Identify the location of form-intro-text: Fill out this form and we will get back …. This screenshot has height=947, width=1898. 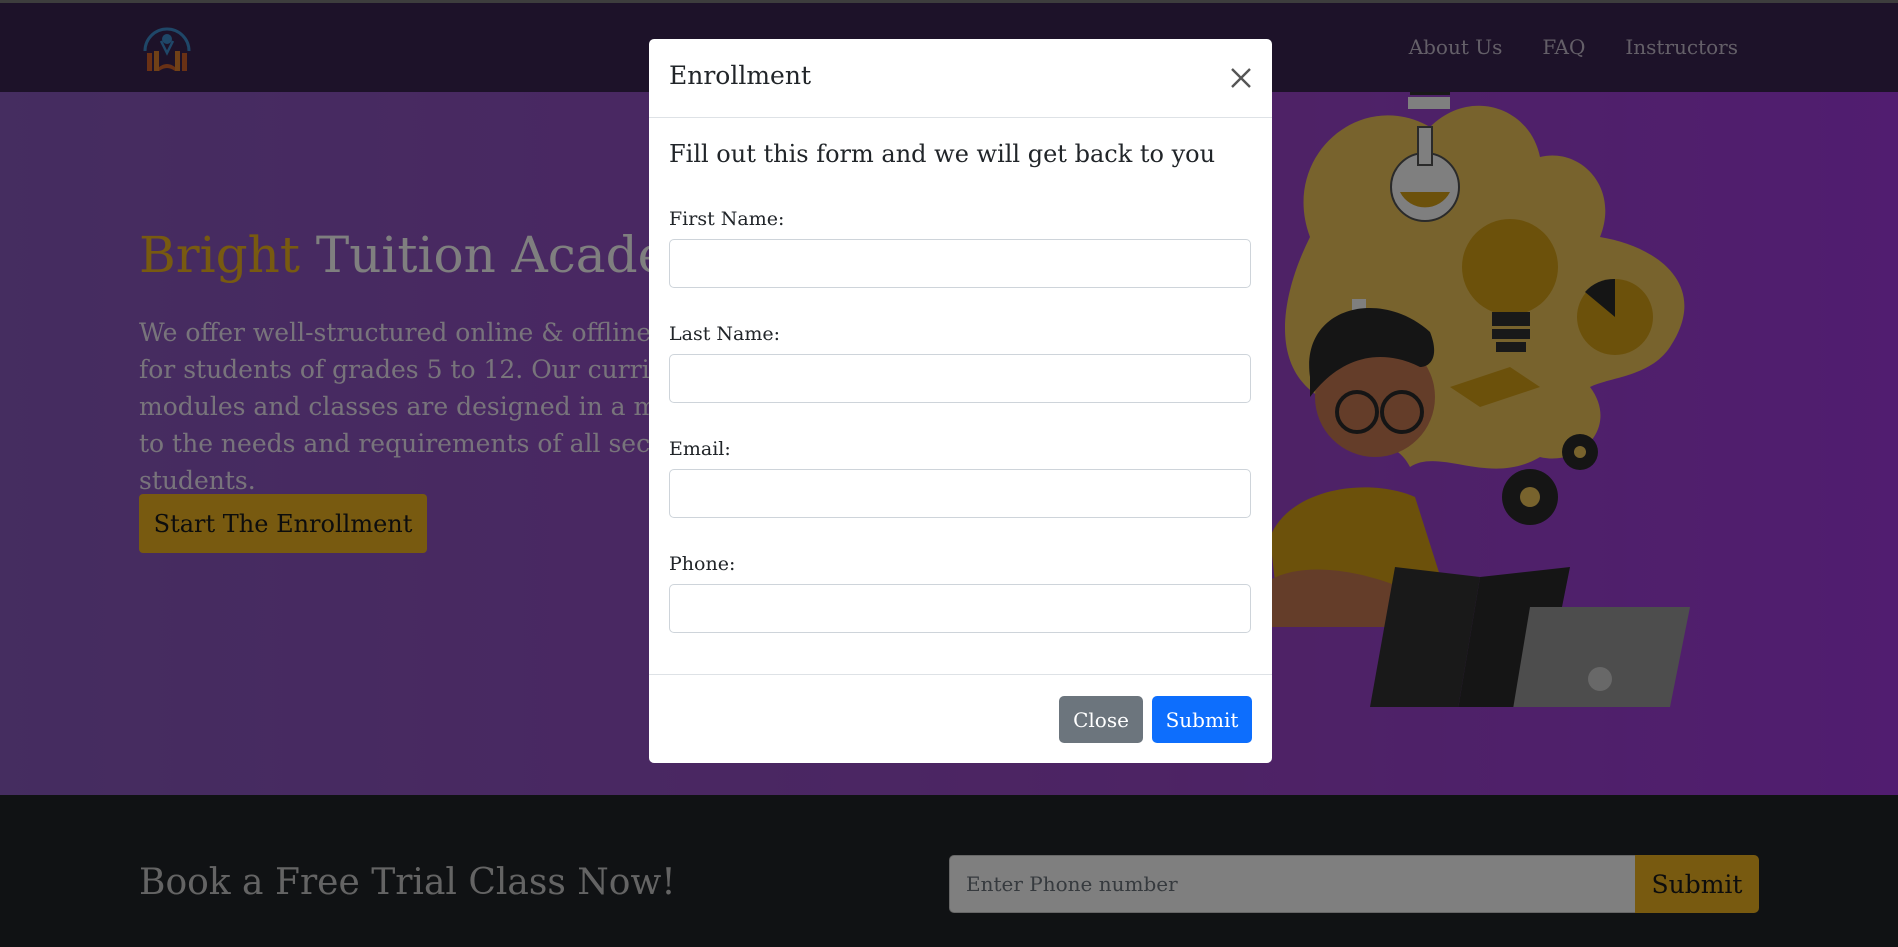
(942, 154).